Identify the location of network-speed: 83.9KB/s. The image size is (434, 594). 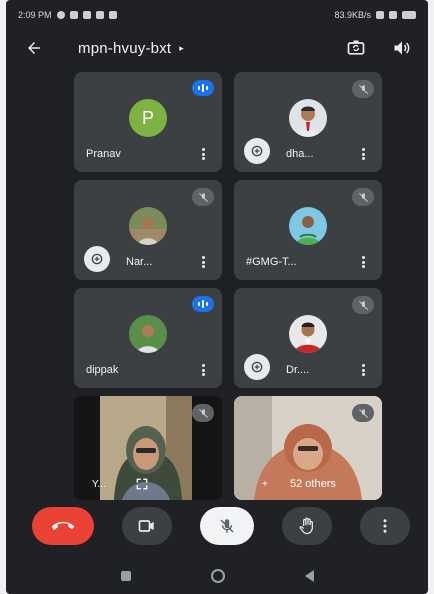
(352, 15).